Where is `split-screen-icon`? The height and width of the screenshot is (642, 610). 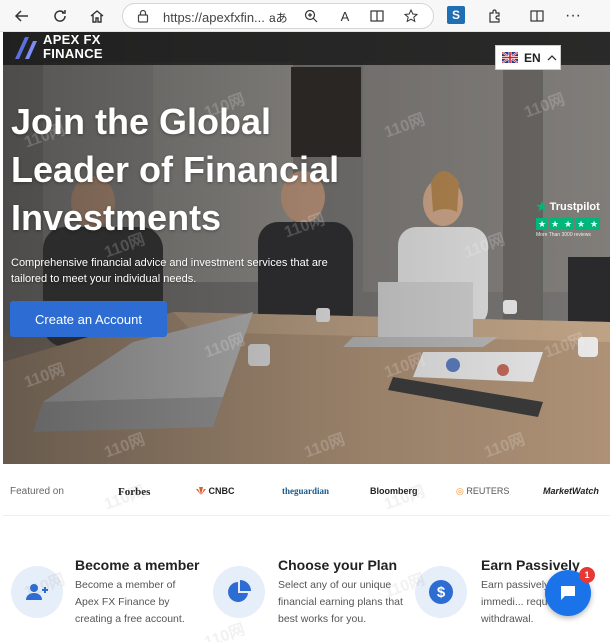 split-screen-icon is located at coordinates (537, 16).